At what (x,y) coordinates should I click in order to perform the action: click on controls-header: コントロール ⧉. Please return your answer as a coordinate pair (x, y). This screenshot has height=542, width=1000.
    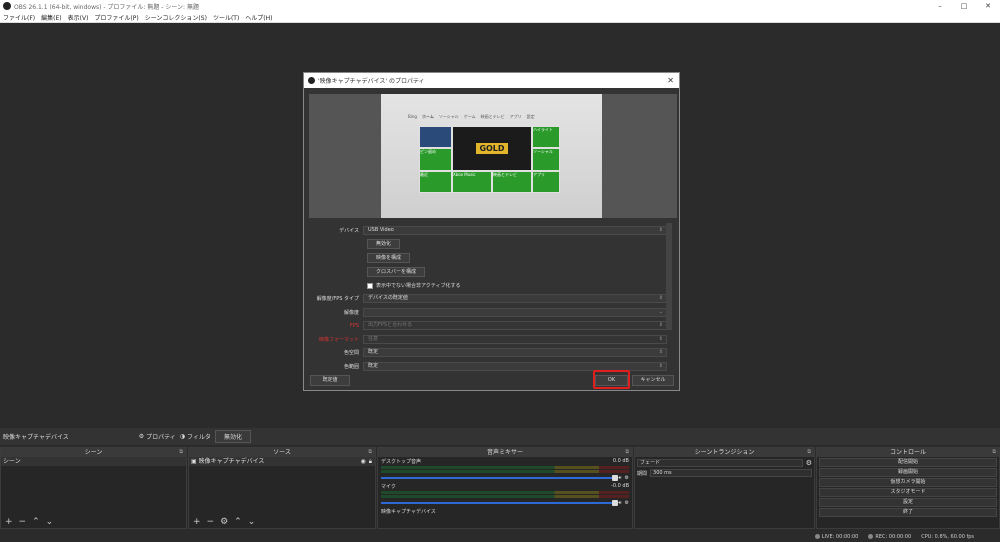
    Looking at the image, I should click on (908, 452).